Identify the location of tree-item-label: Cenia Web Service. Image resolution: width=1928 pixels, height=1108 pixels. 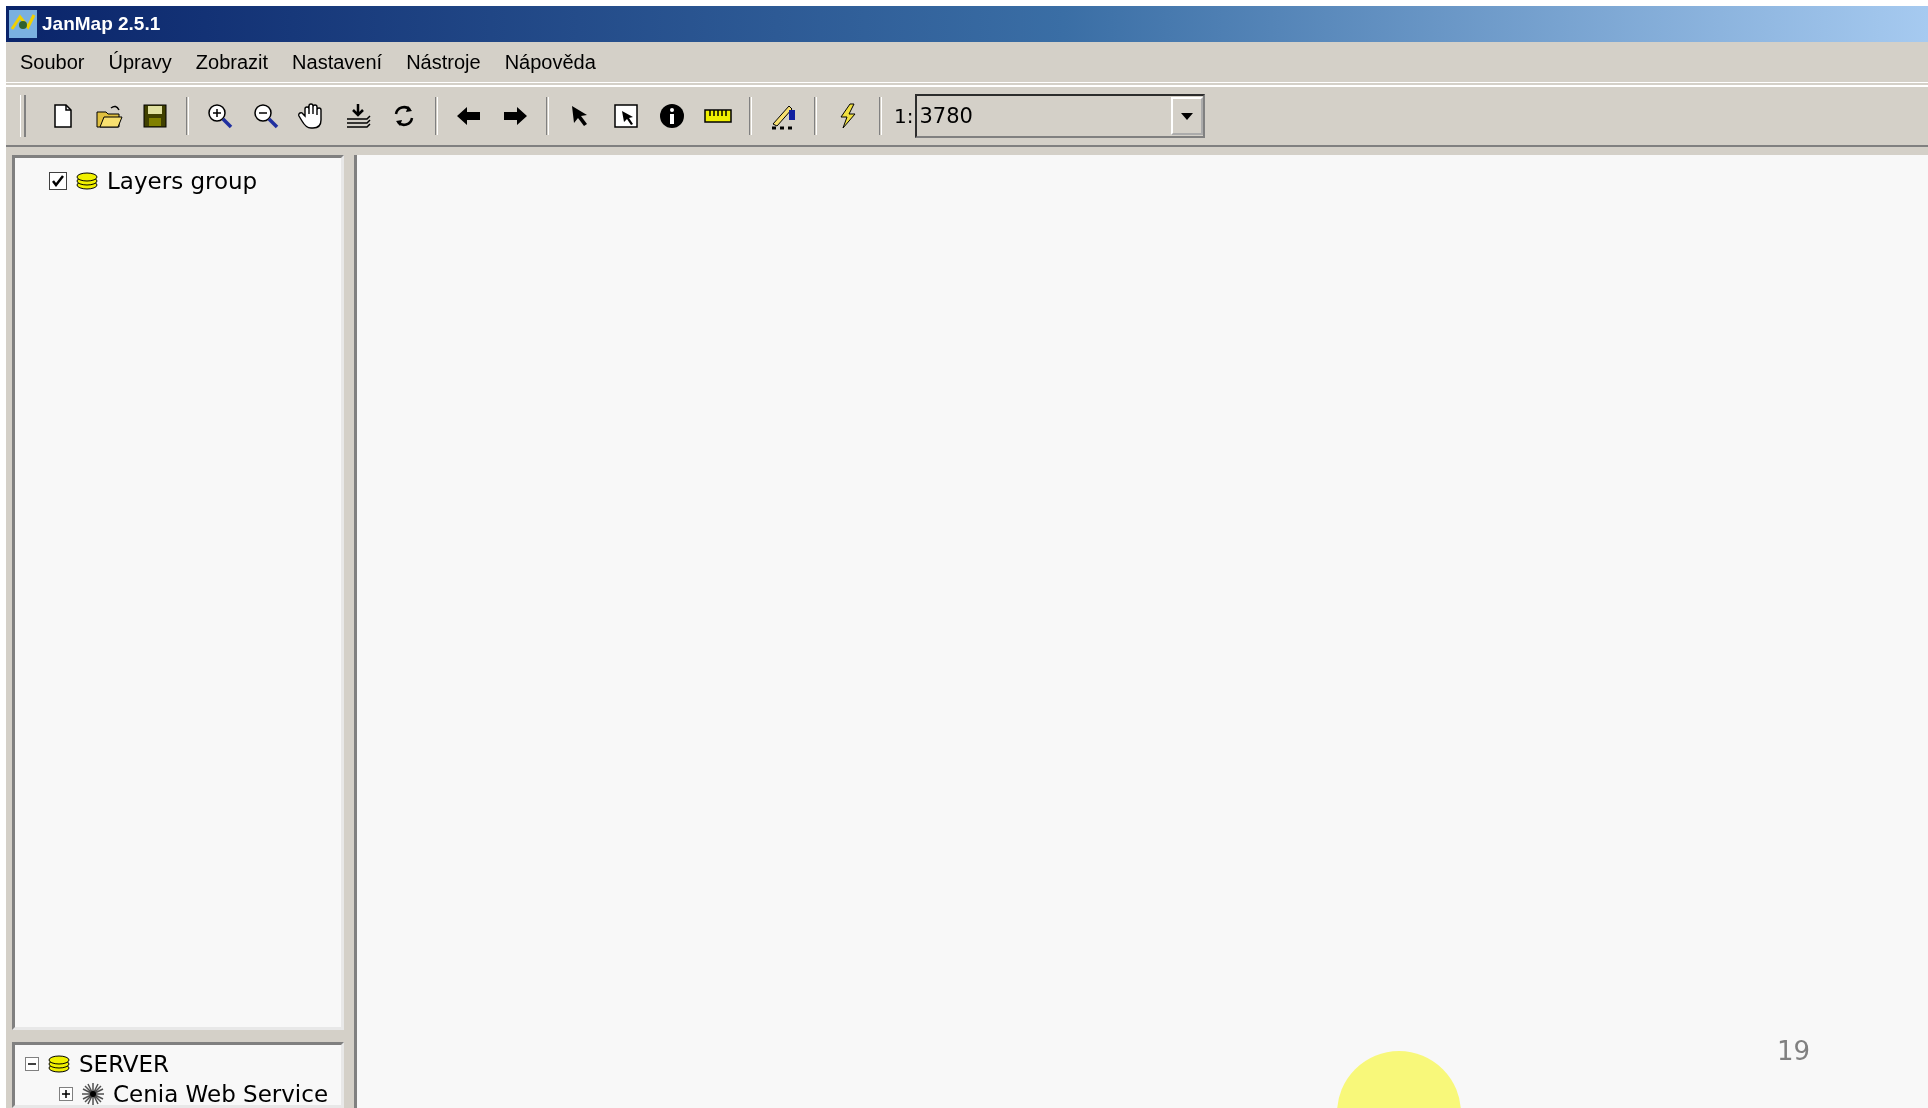
(221, 1093).